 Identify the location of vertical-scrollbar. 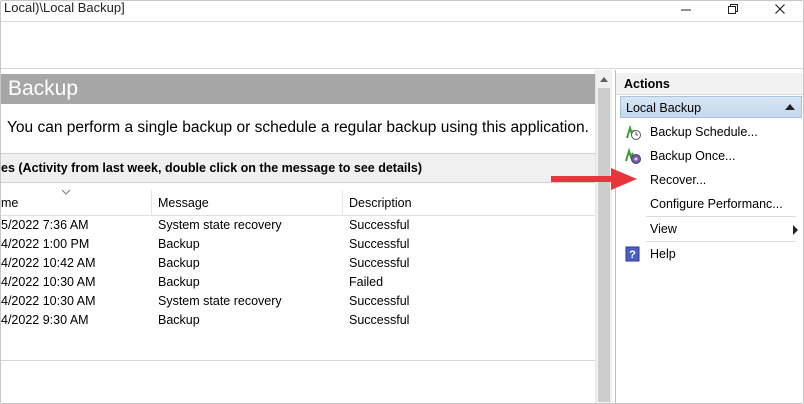
(603, 236).